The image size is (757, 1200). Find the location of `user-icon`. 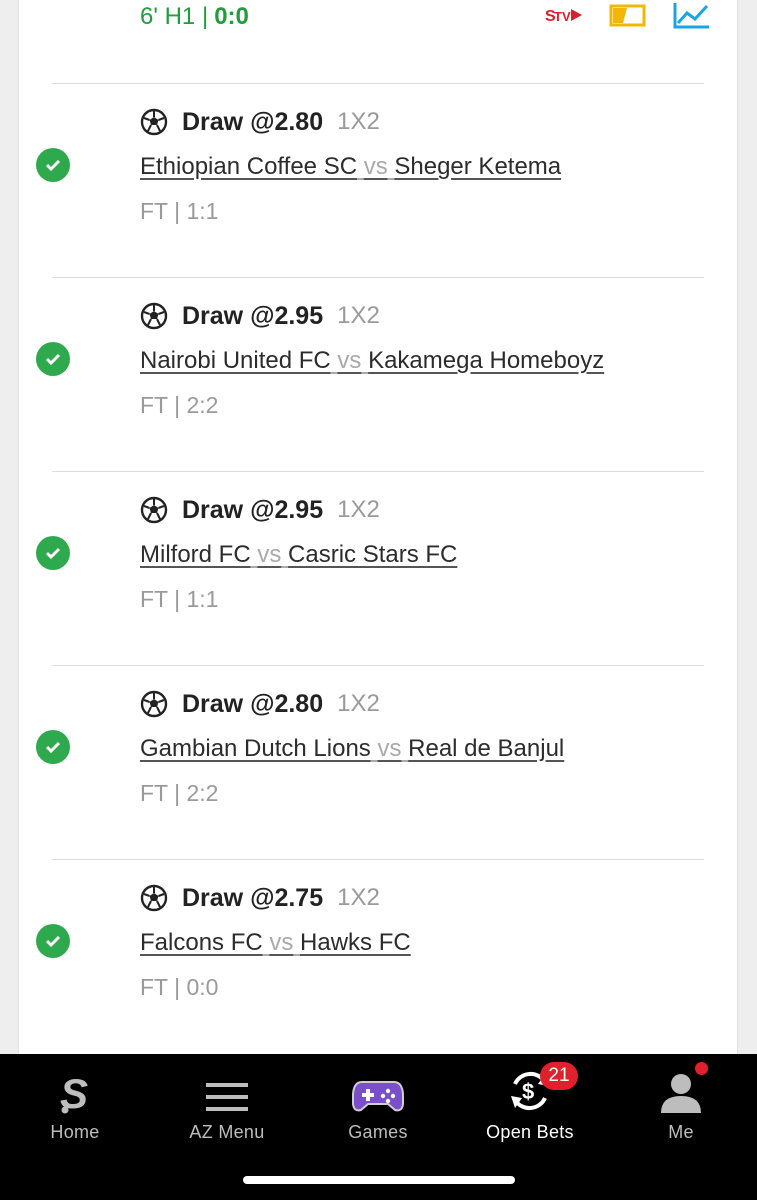

user-icon is located at coordinates (681, 1093).